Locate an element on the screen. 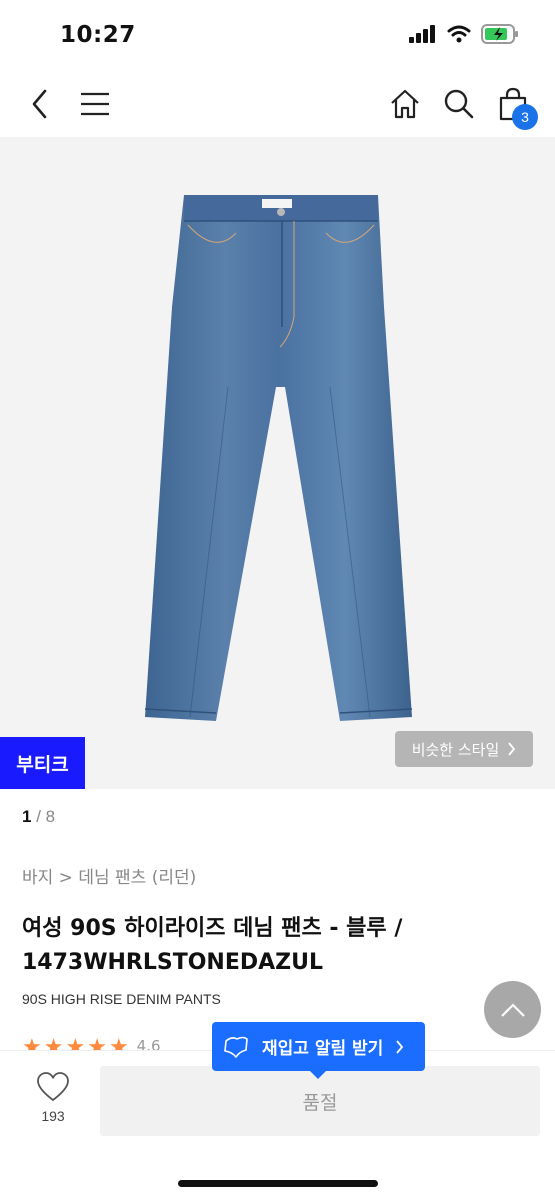  image-pager: 1 / 8 is located at coordinates (38, 817).